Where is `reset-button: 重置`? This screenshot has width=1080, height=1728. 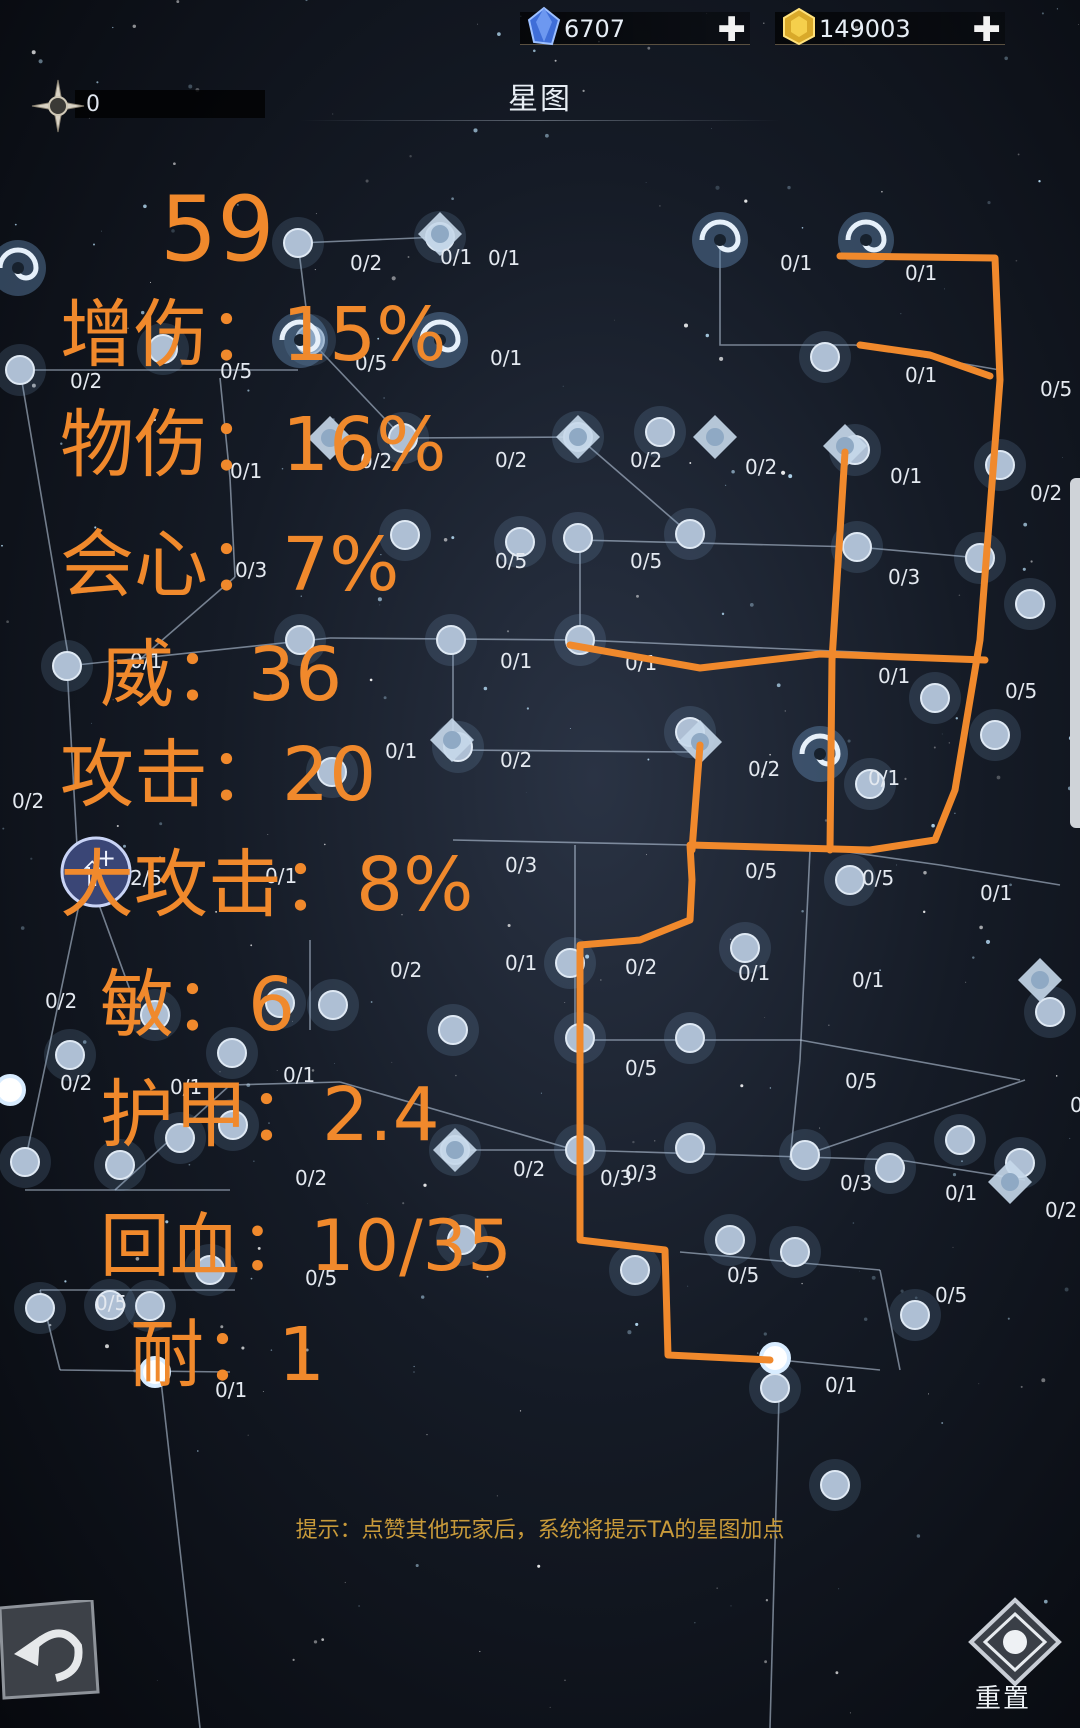 reset-button: 重置 is located at coordinates (1003, 1696).